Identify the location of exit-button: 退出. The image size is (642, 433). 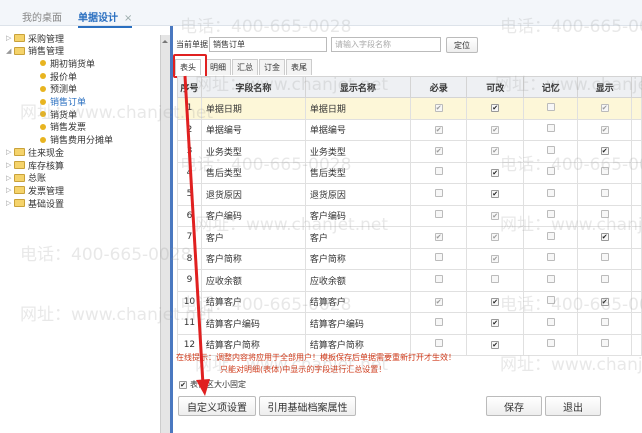
(573, 406).